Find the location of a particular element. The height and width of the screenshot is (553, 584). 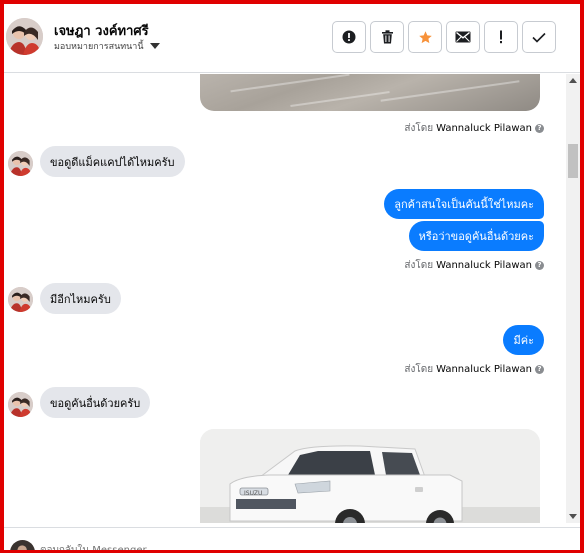

outgoing-message: มีค่ะ is located at coordinates (523, 340).